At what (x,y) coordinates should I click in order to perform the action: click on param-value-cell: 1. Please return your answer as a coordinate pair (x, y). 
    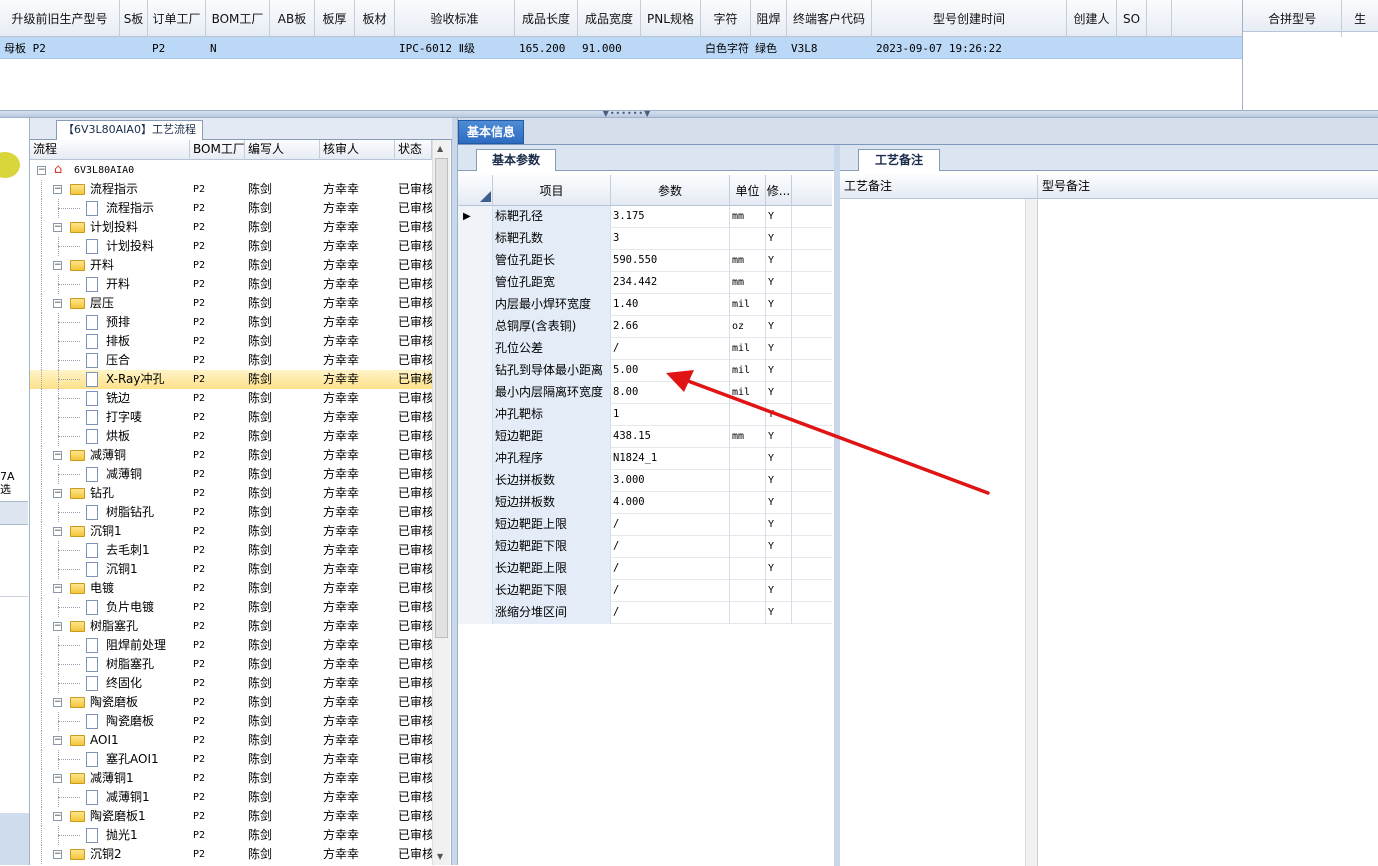
    Looking at the image, I should click on (670, 415).